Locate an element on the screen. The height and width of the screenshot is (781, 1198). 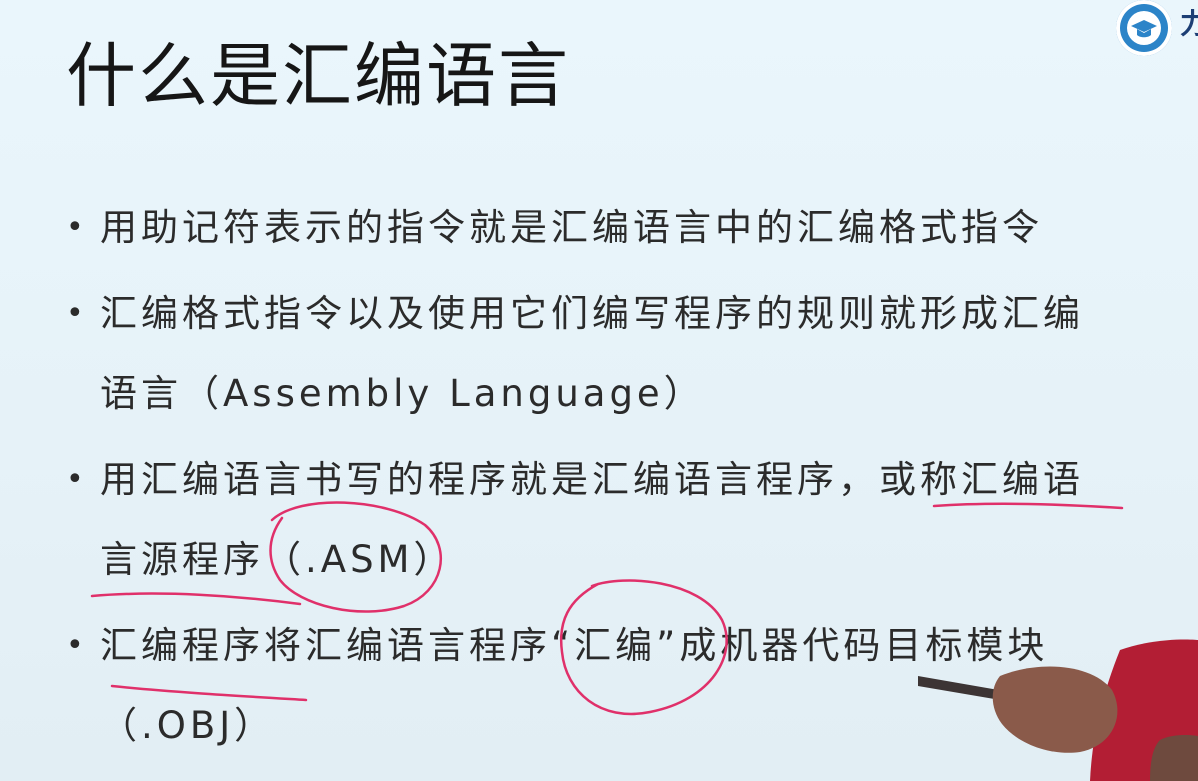
logo-text: 力 is located at coordinates (1189, 23).